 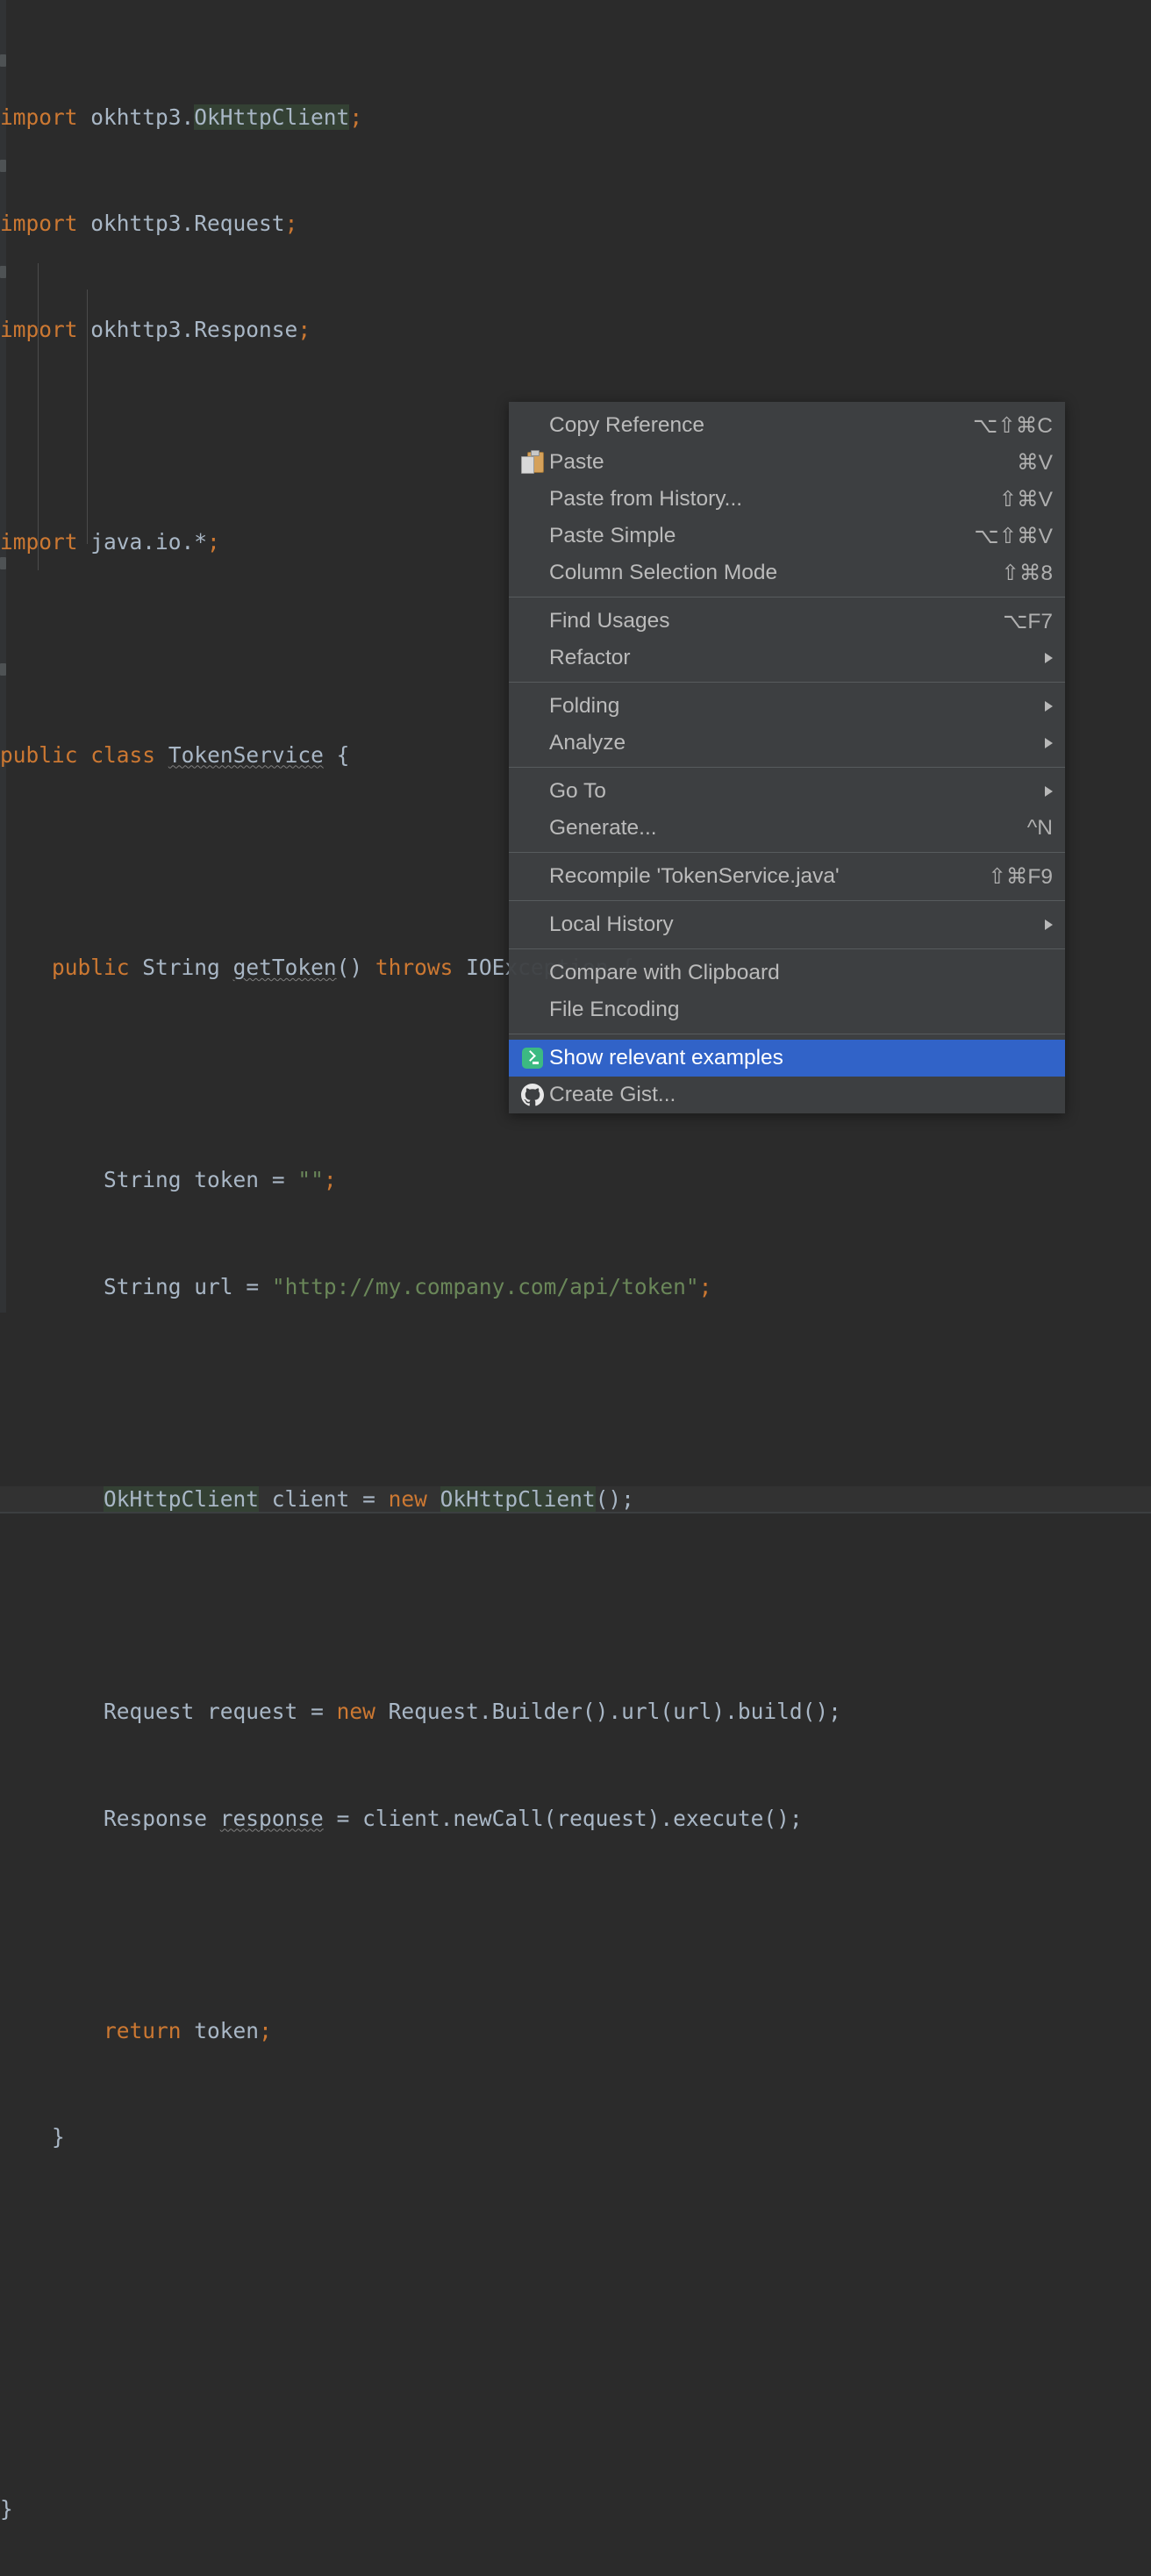 What do you see at coordinates (143, 1180) in the screenshot?
I see `type-string: String` at bounding box center [143, 1180].